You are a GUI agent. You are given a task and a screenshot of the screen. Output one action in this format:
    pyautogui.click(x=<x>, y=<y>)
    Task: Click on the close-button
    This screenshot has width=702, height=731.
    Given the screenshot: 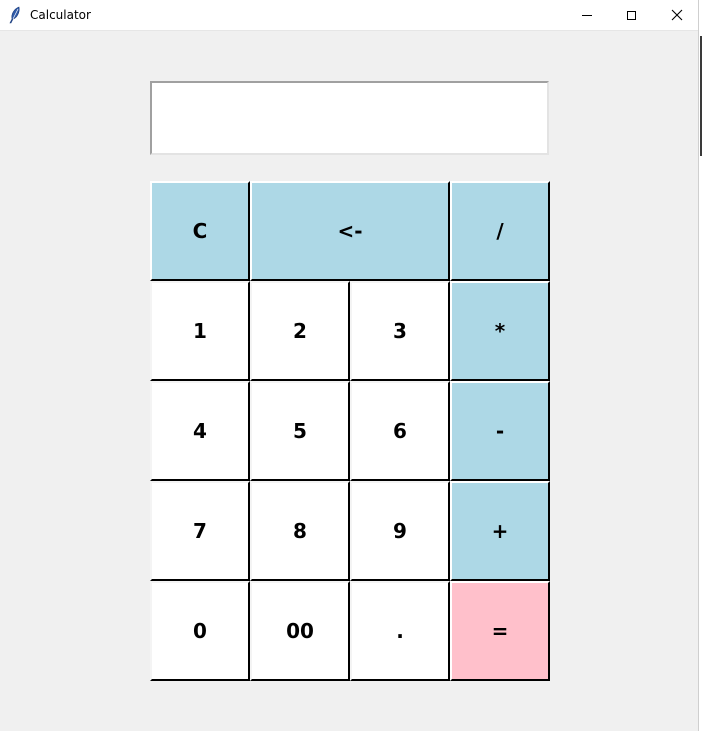 What is the action you would take?
    pyautogui.click(x=677, y=15)
    